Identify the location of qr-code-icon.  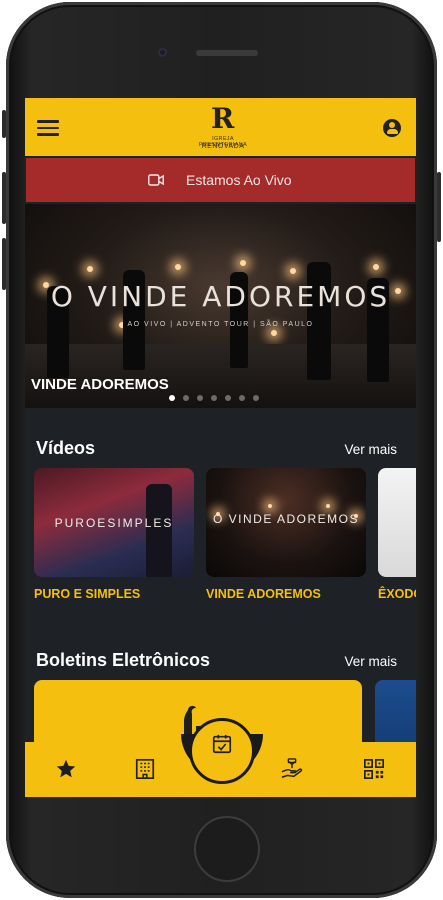
(374, 769).